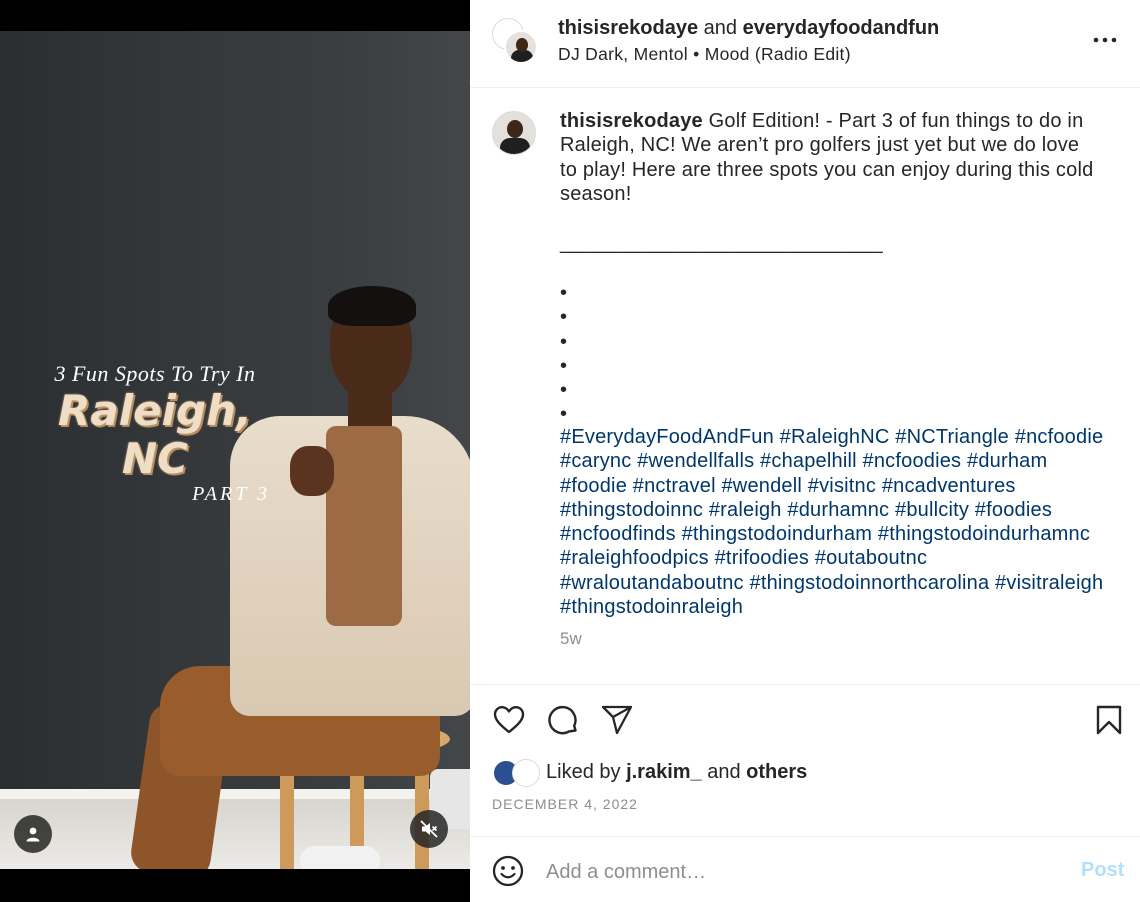  What do you see at coordinates (704, 54) in the screenshot?
I see `audio-track-link: DJ Dark, Mentol • Mood (Radio Edit)` at bounding box center [704, 54].